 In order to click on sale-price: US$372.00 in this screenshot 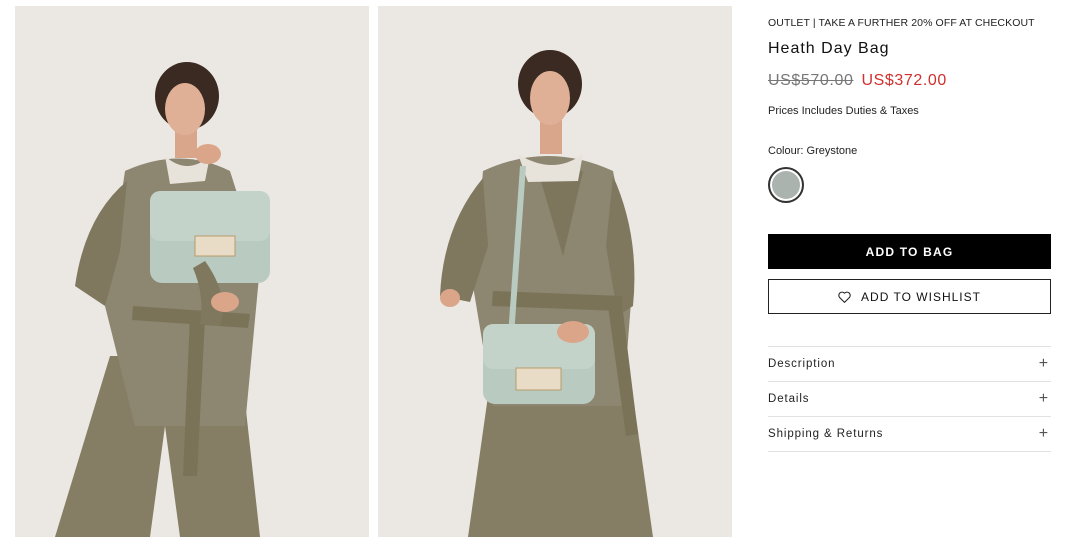, I will do `click(904, 80)`.